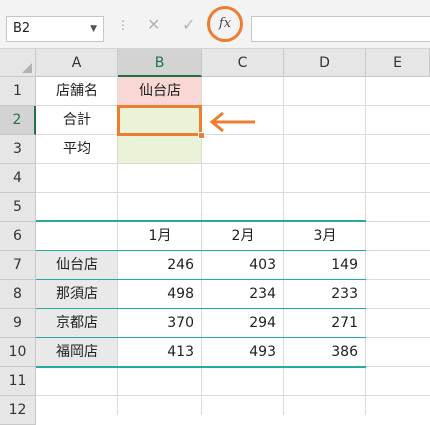 The image size is (430, 425). What do you see at coordinates (18, 352) in the screenshot?
I see `row-header-10: 10` at bounding box center [18, 352].